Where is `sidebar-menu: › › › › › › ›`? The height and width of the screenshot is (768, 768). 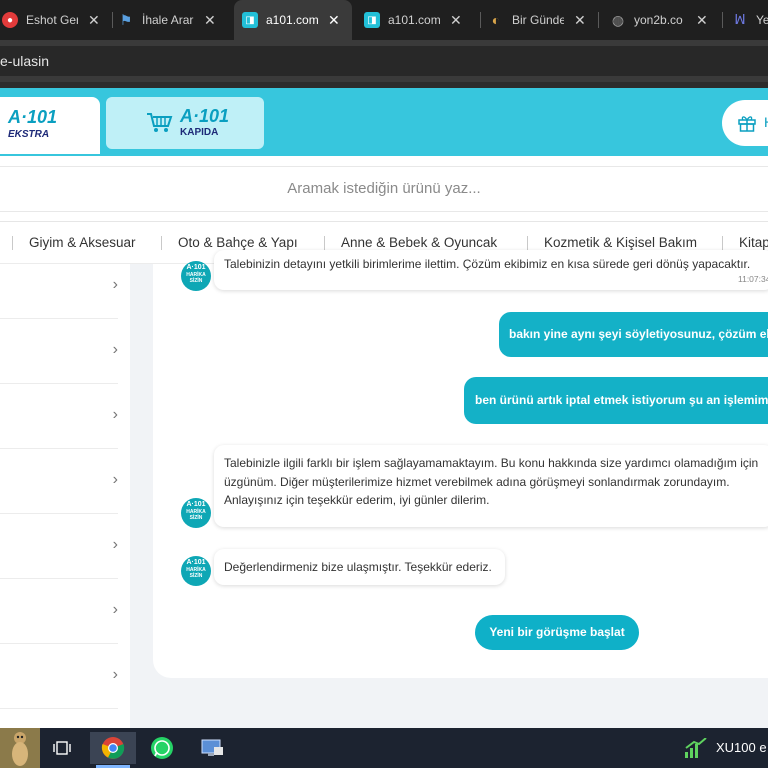
sidebar-menu: › › › › › › › is located at coordinates (65, 496).